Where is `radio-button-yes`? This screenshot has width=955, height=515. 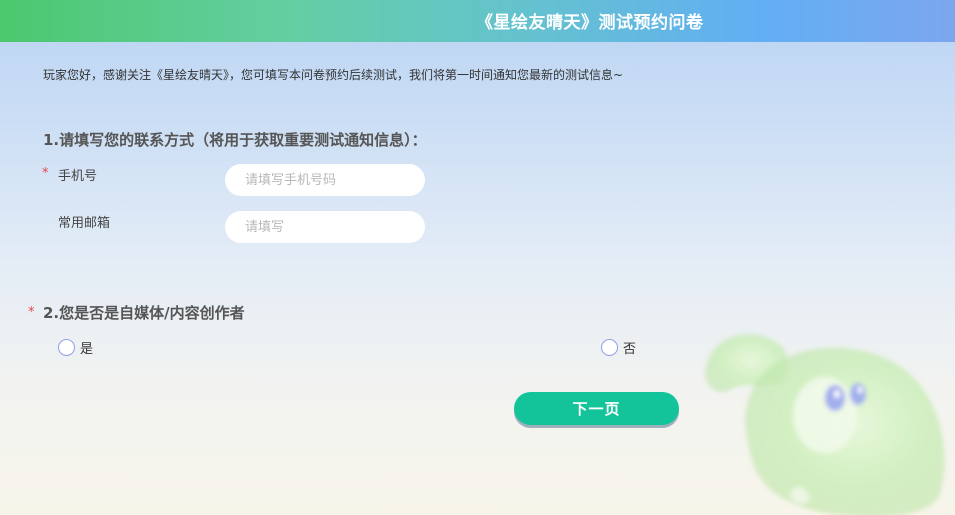 radio-button-yes is located at coordinates (66, 347).